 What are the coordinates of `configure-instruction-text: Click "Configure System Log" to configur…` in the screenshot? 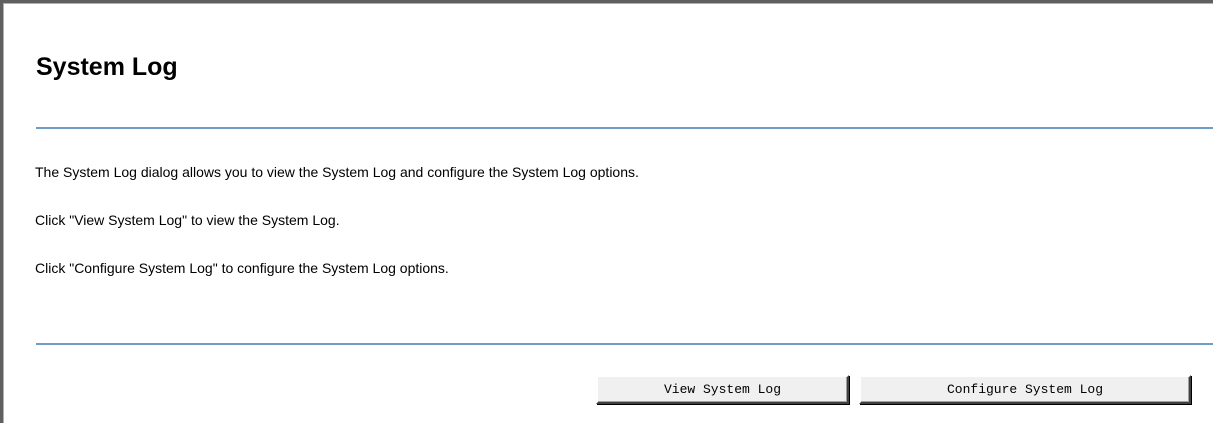 It's located at (242, 268).